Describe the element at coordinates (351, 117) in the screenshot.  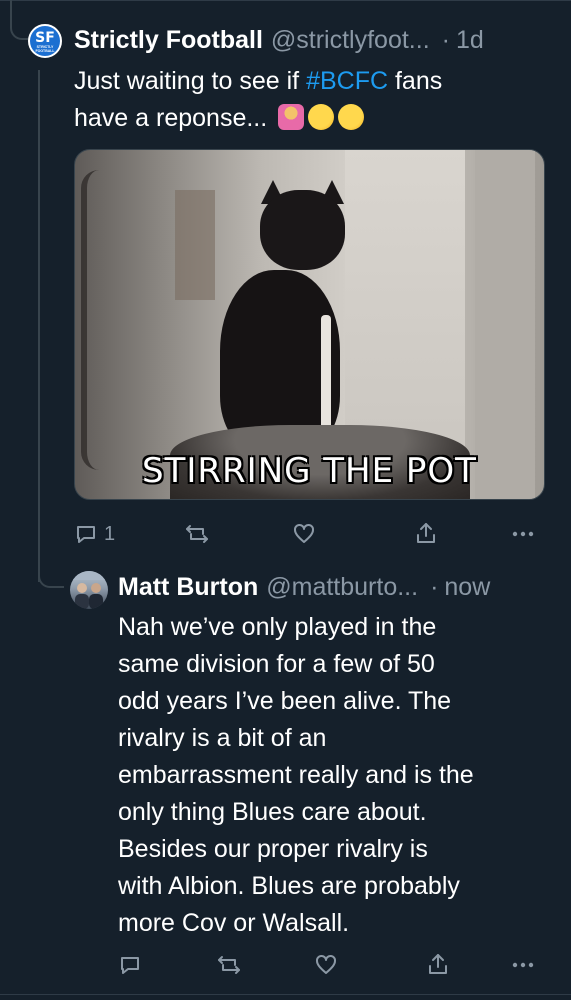
I see `rolling-laughing-emoji` at that location.